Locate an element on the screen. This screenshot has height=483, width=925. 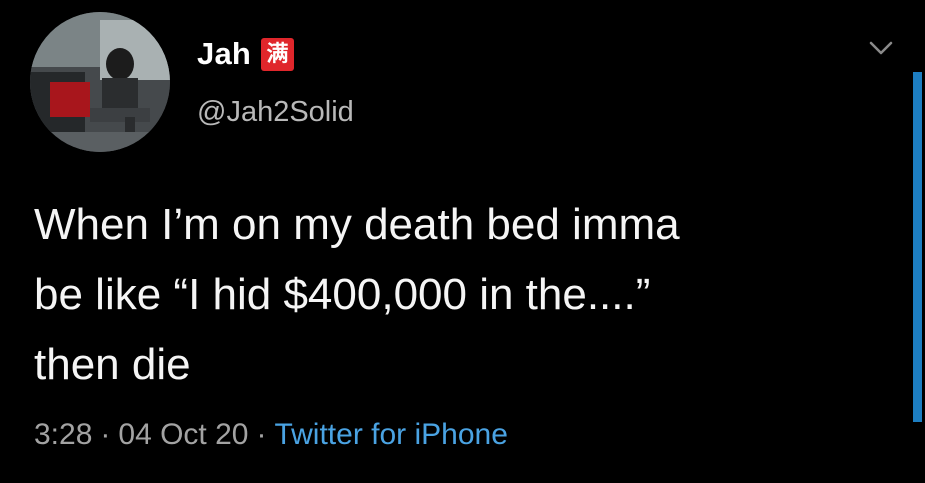
tweet-time: 3:28 is located at coordinates (63, 434).